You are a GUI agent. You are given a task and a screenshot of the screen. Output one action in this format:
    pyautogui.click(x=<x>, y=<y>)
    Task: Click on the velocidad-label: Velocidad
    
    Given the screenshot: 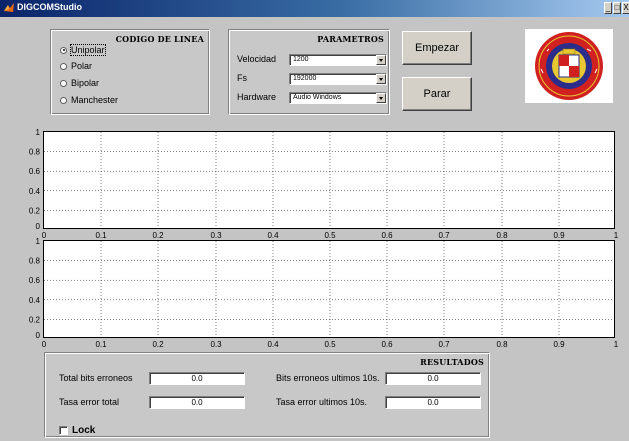 What is the action you would take?
    pyautogui.click(x=257, y=59)
    